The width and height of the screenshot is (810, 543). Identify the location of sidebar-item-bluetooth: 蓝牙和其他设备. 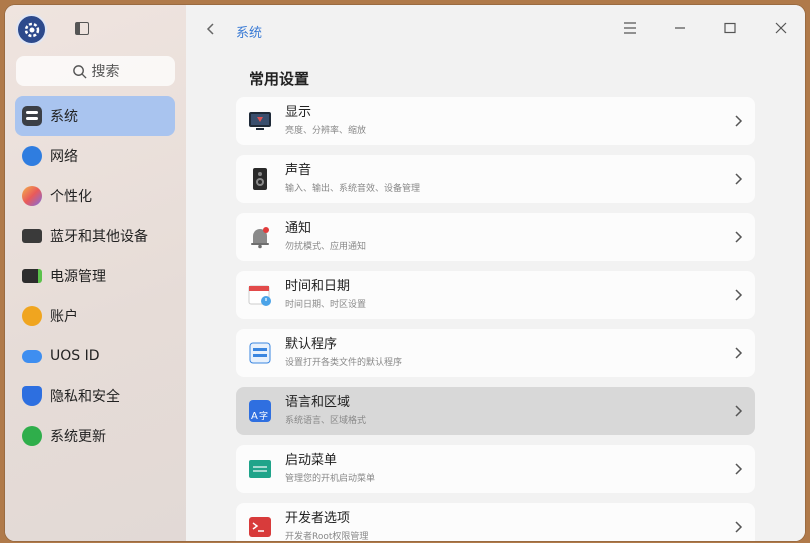
(95, 236).